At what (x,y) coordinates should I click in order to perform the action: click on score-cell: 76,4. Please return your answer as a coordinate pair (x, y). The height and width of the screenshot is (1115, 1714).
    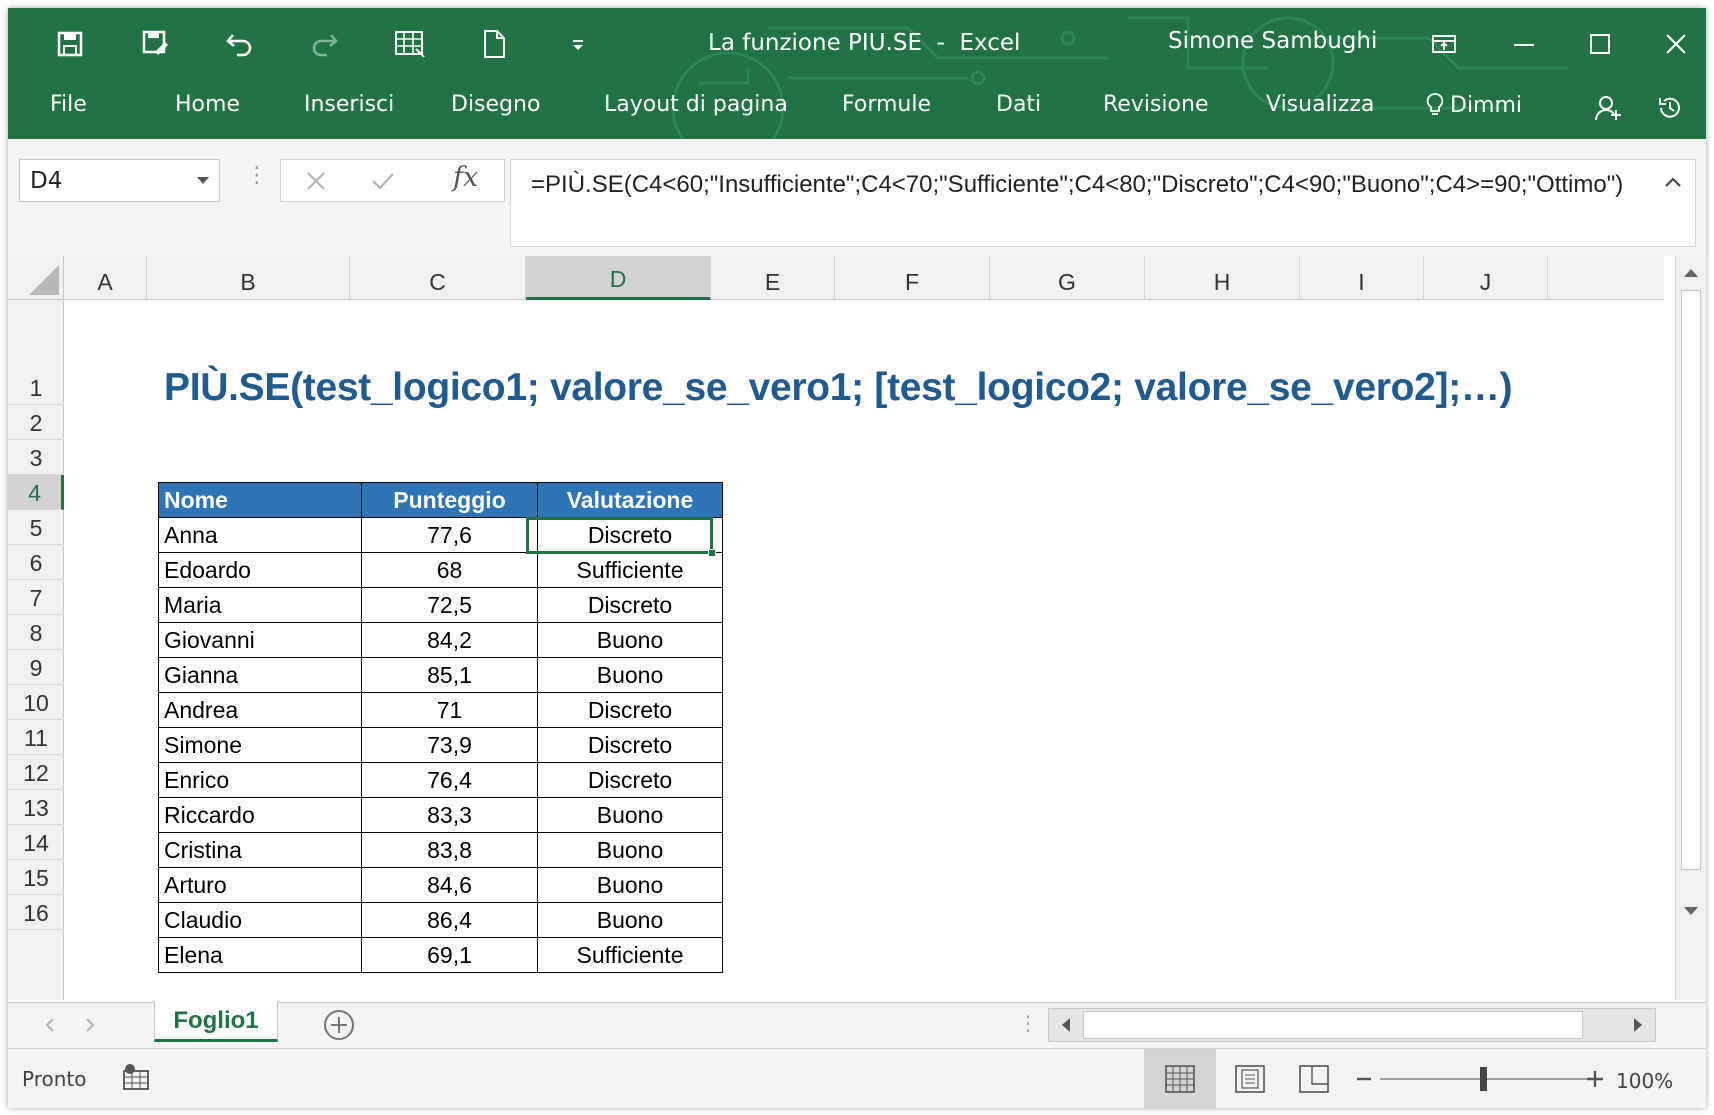
    Looking at the image, I should click on (449, 780).